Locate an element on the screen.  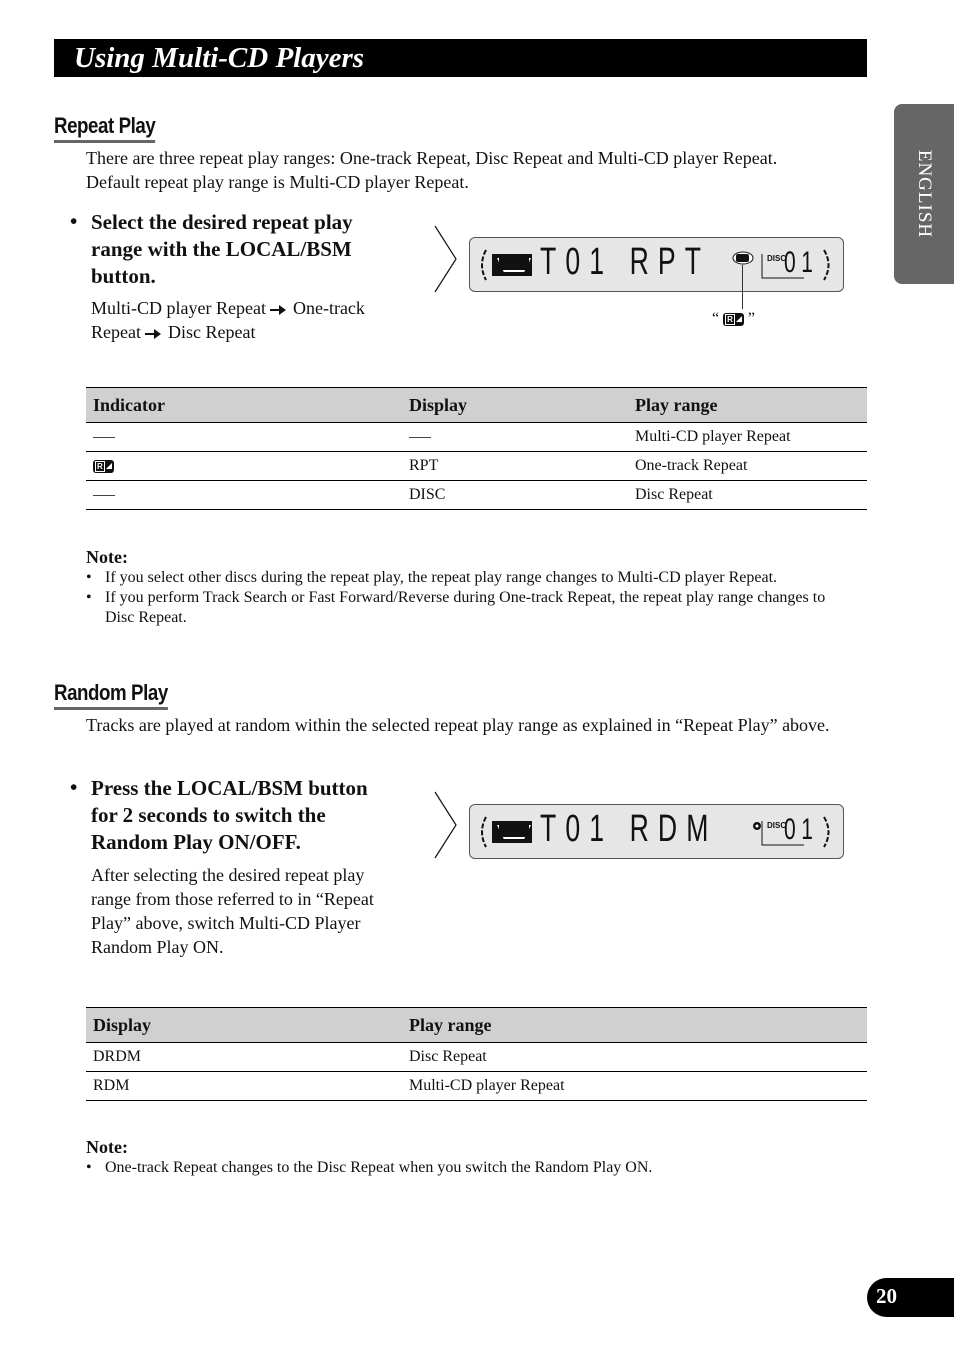
cell-display: DRDM is located at coordinates (244, 1057).